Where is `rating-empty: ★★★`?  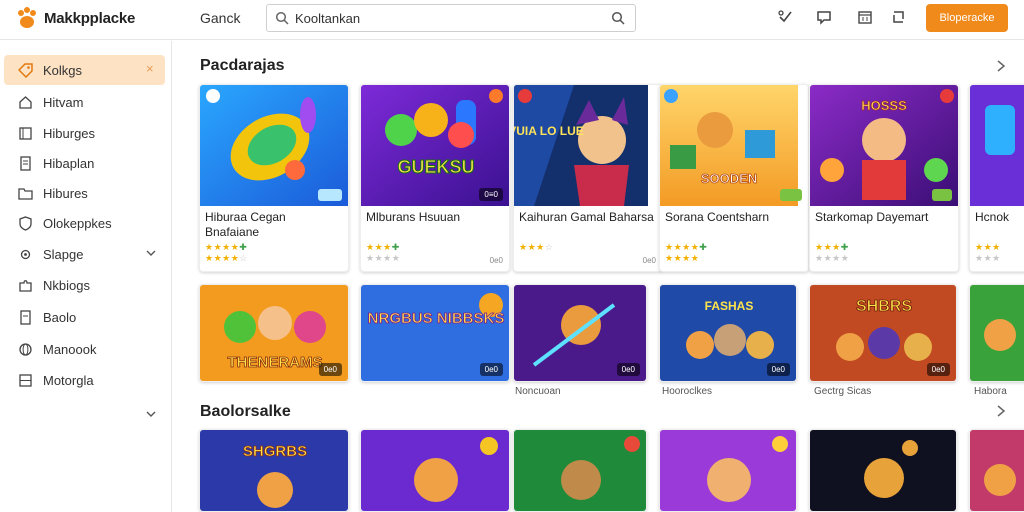 rating-empty: ★★★ is located at coordinates (988, 258).